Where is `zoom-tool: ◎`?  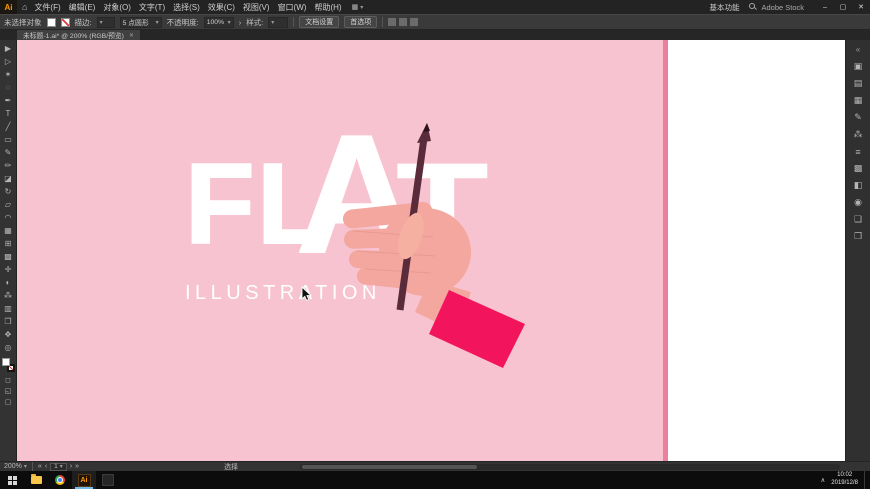 zoom-tool: ◎ is located at coordinates (8, 347).